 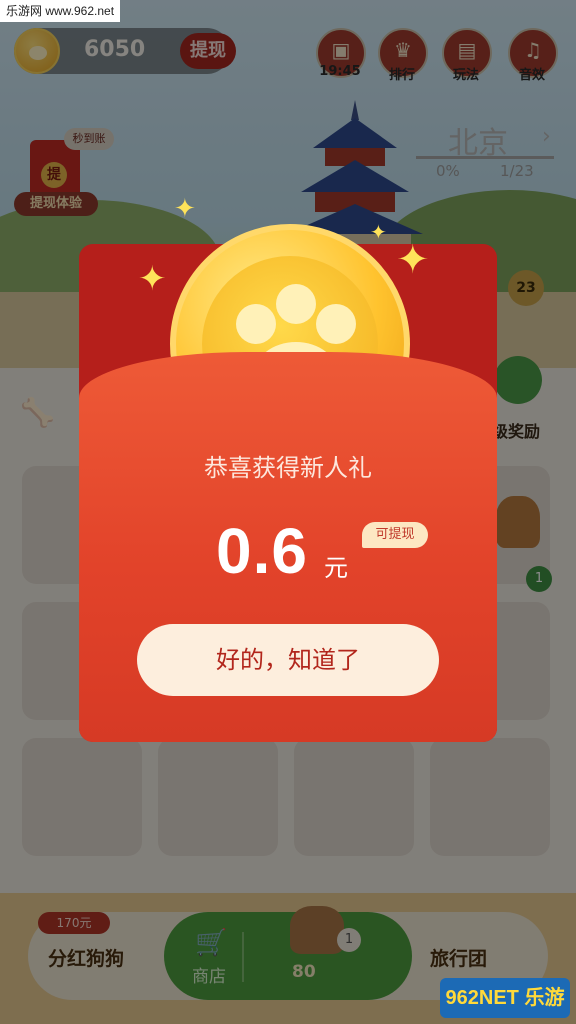 I want to click on reward-amount: 0.6, so click(x=262, y=551).